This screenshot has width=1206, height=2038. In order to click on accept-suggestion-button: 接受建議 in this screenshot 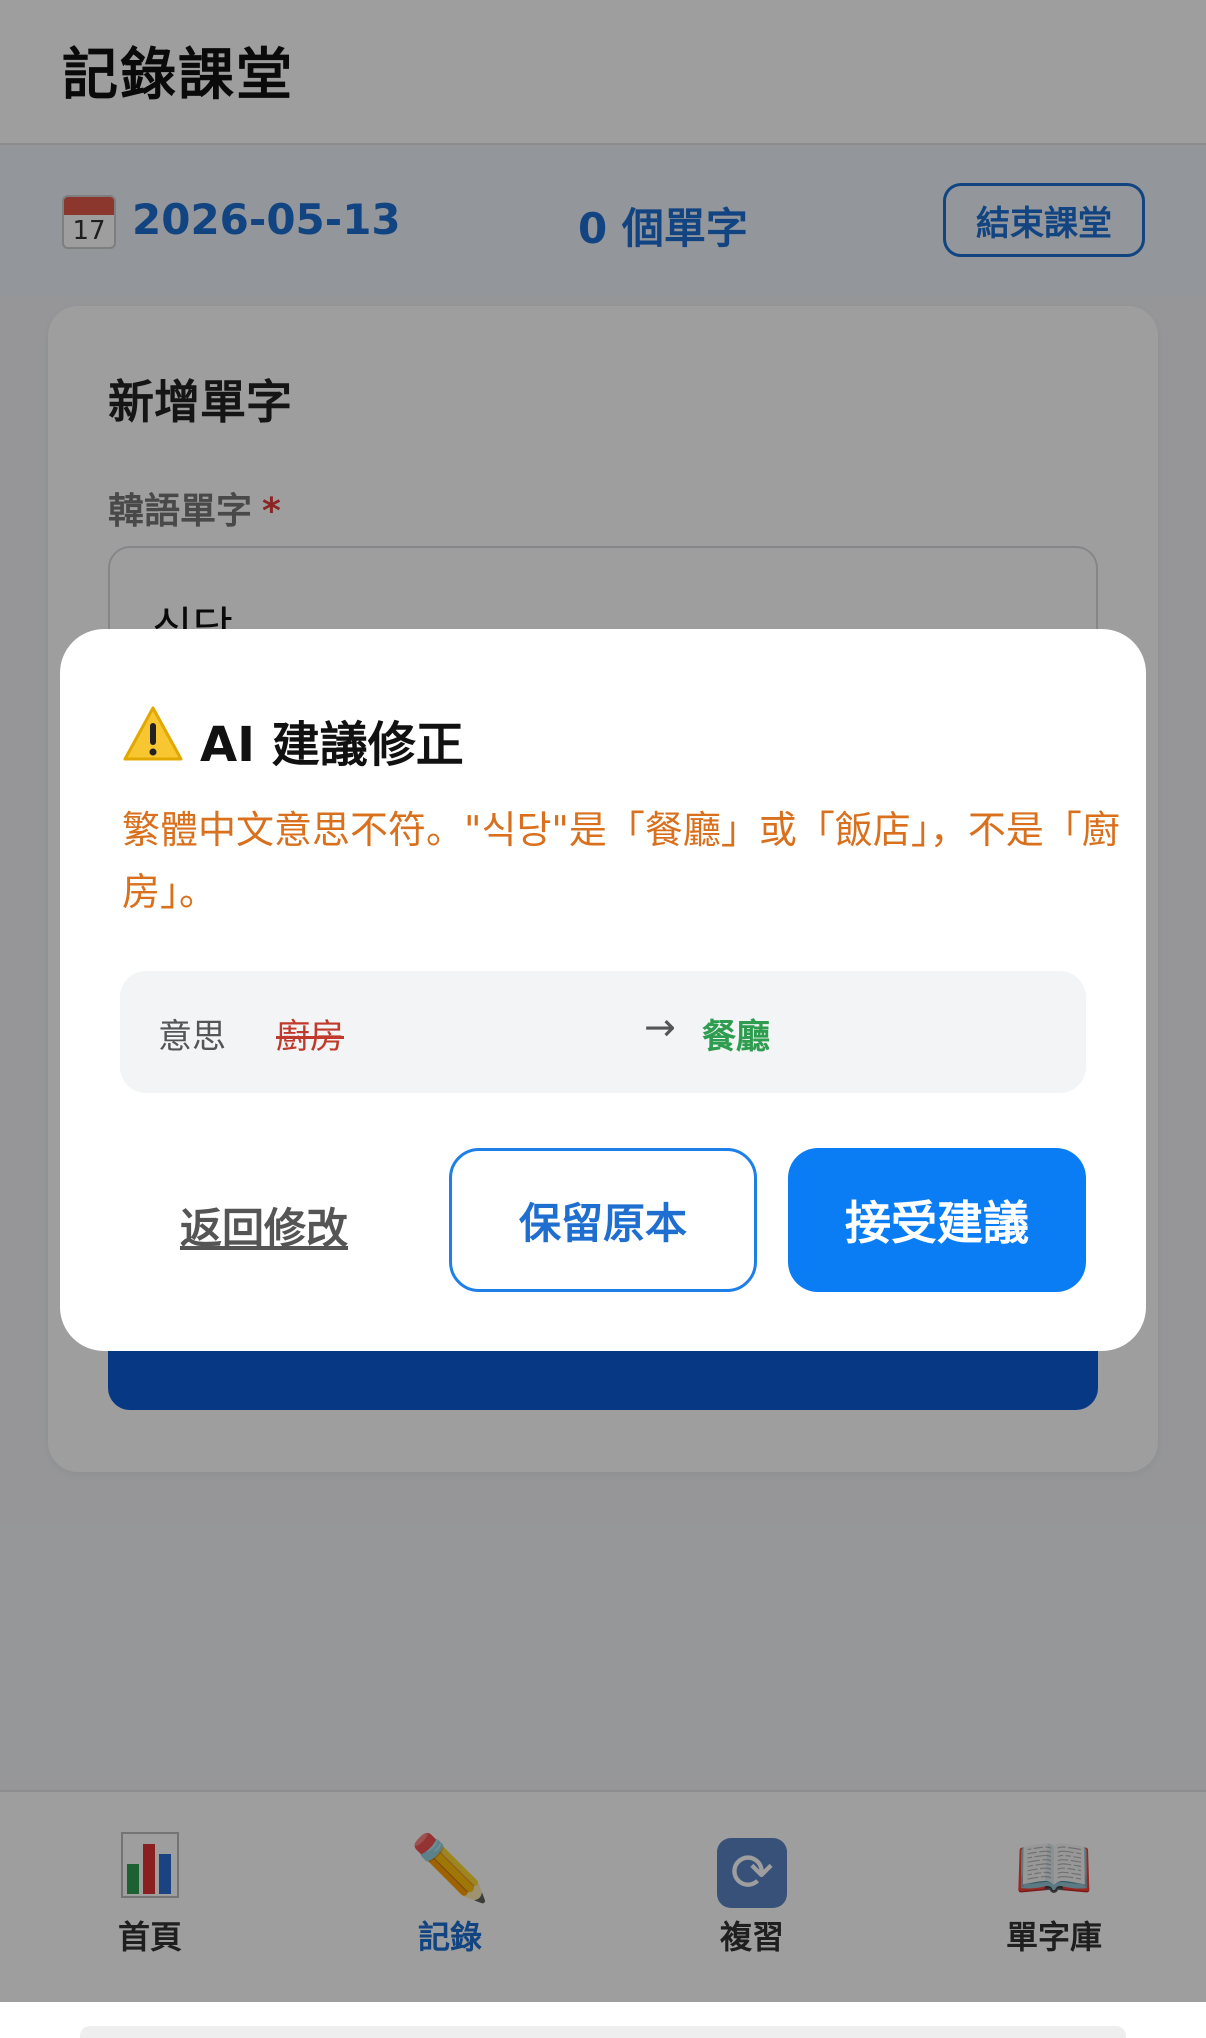, I will do `click(937, 1220)`.